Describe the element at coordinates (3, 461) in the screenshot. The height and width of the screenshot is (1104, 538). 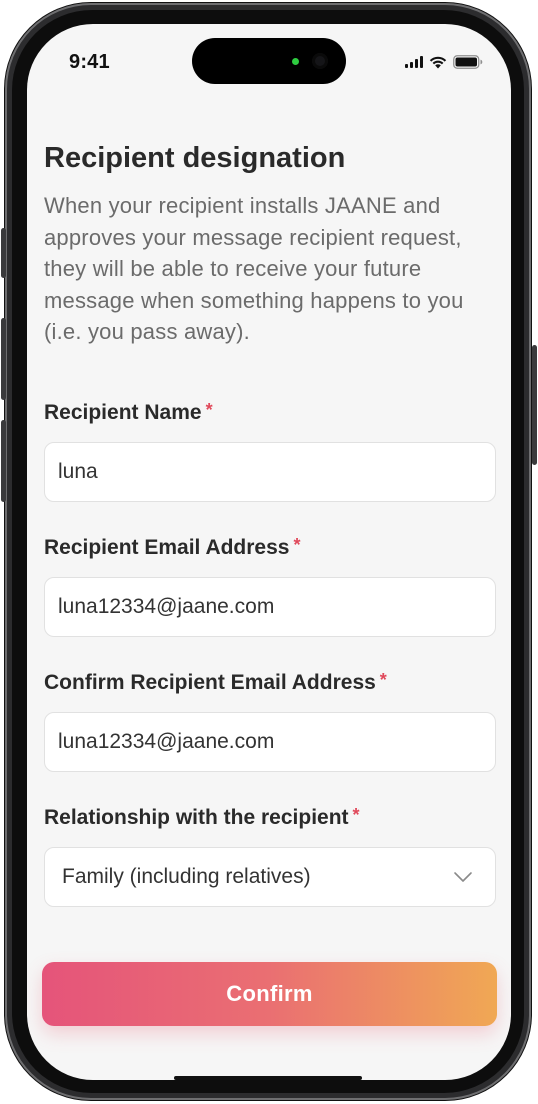
I see `volume-down-button` at that location.